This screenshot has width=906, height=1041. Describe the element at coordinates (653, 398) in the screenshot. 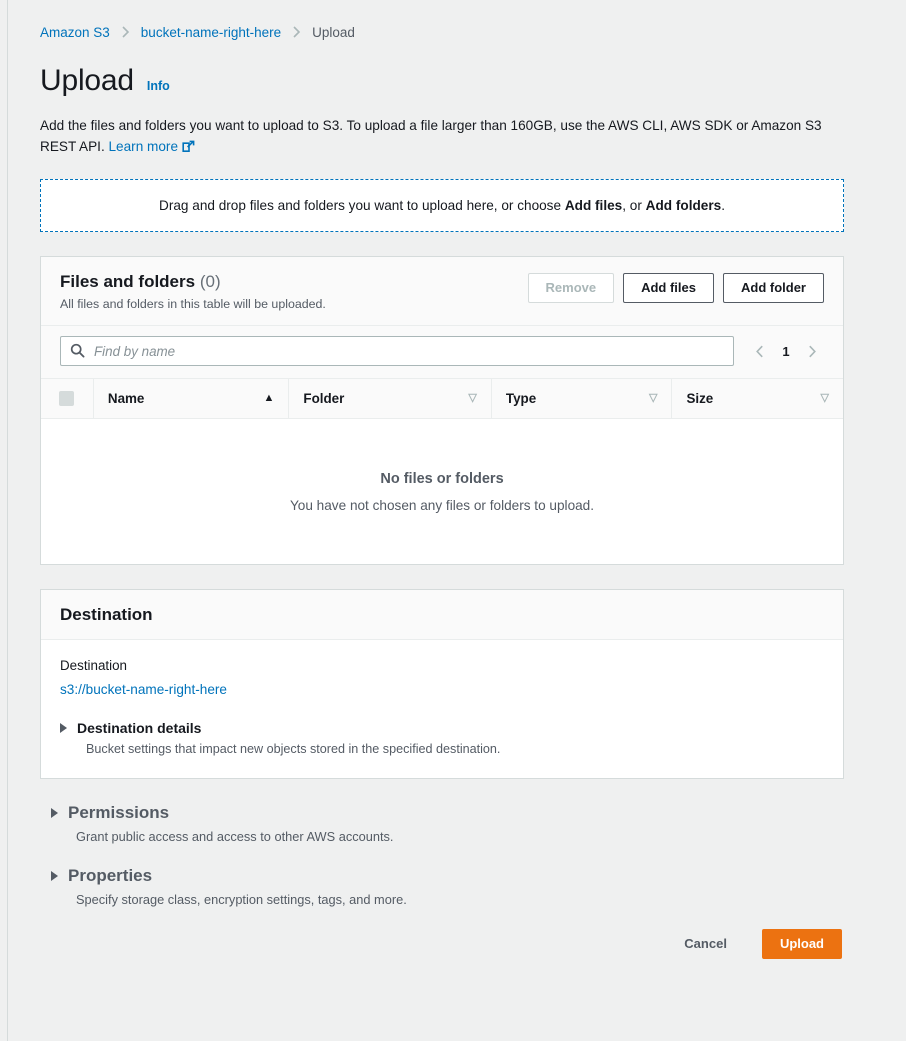

I see `sort-none-icon-2: ▽` at that location.